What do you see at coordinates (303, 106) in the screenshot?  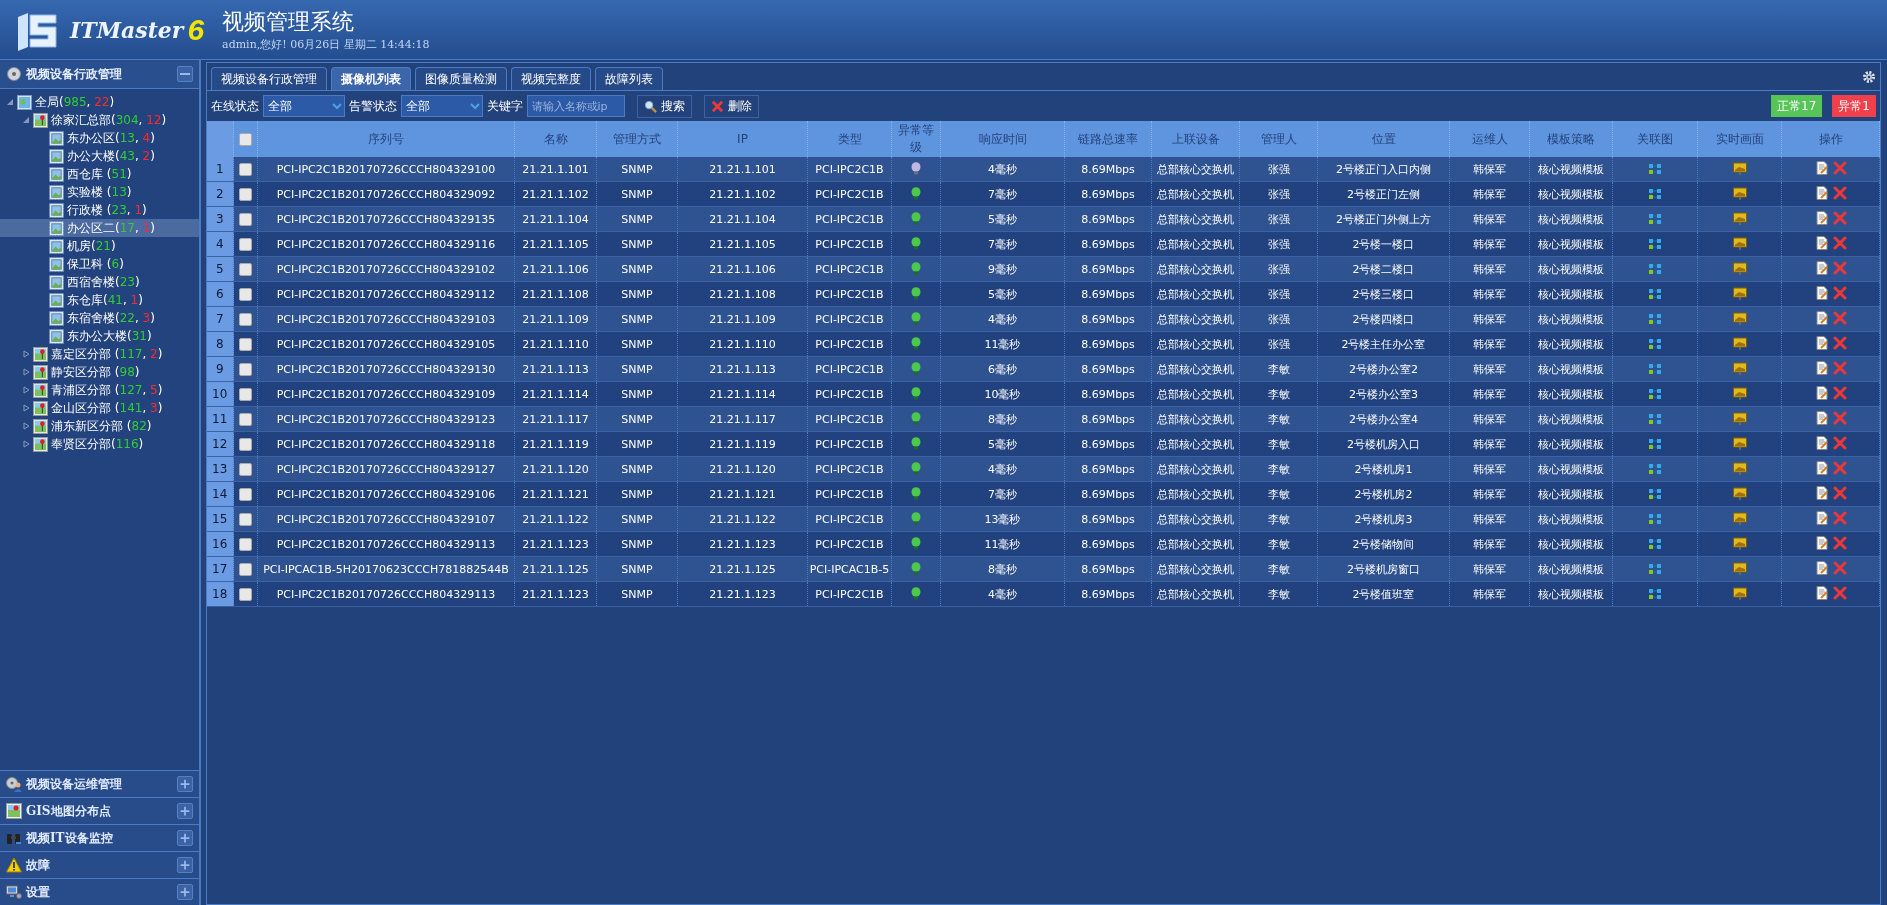 I see `online-status-dropdown: 全部` at bounding box center [303, 106].